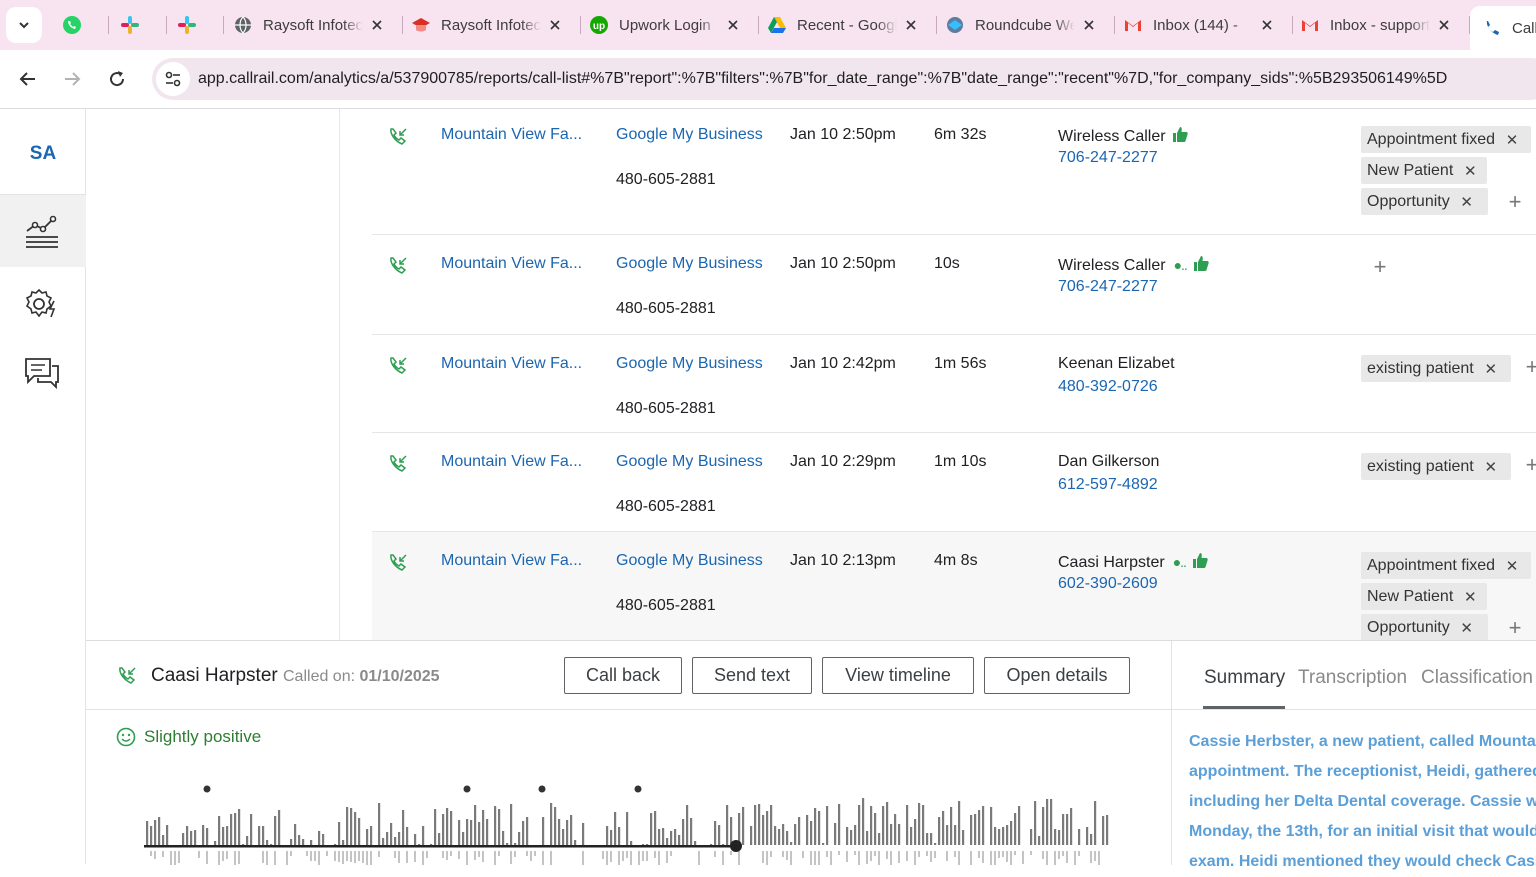 This screenshot has height=877, width=1536. I want to click on browser-tab: Inbox (144) -, so click(1199, 25).